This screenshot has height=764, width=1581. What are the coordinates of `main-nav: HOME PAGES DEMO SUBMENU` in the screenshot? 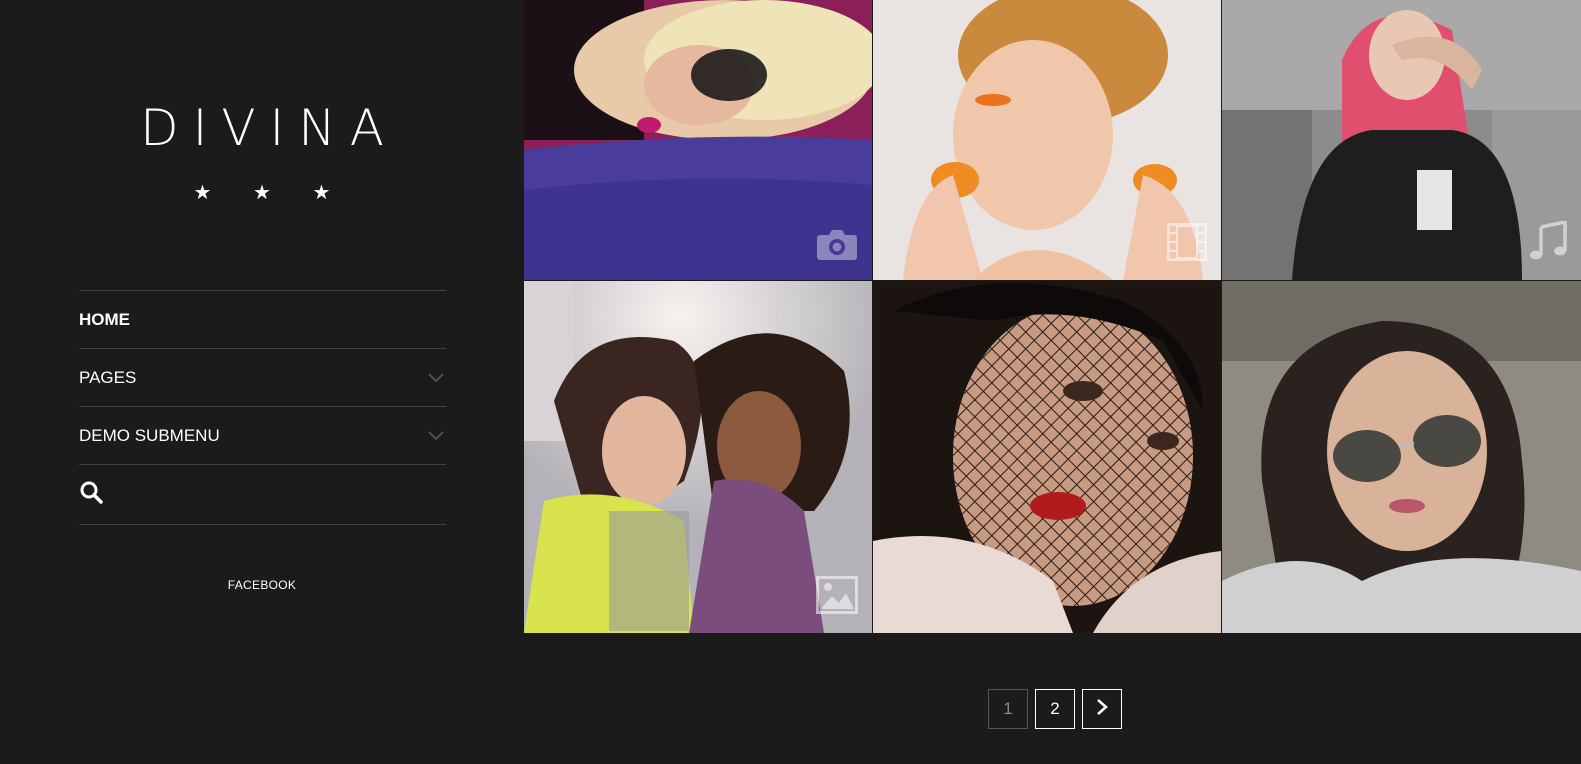 It's located at (262, 407).